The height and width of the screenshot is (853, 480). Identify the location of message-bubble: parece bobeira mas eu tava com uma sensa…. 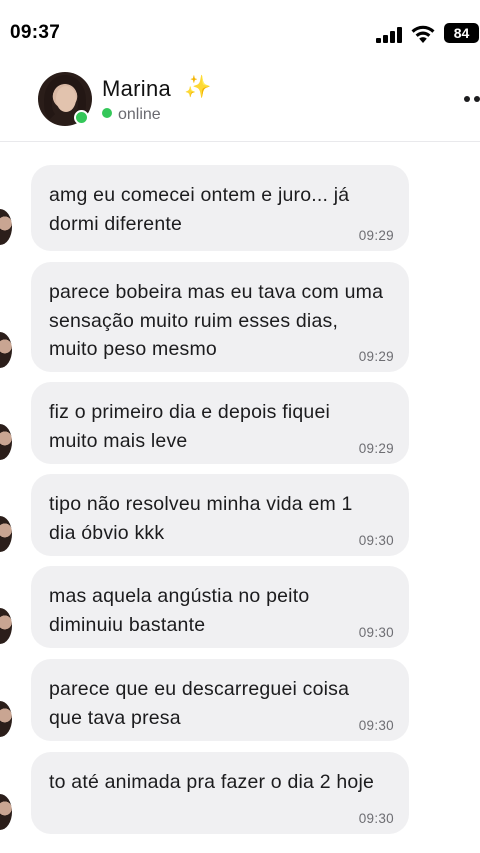
(220, 317).